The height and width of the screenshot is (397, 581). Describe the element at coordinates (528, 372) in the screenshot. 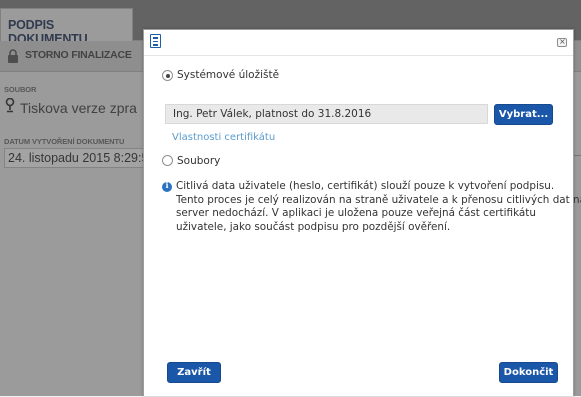

I see `finish-button: Dokončit` at that location.